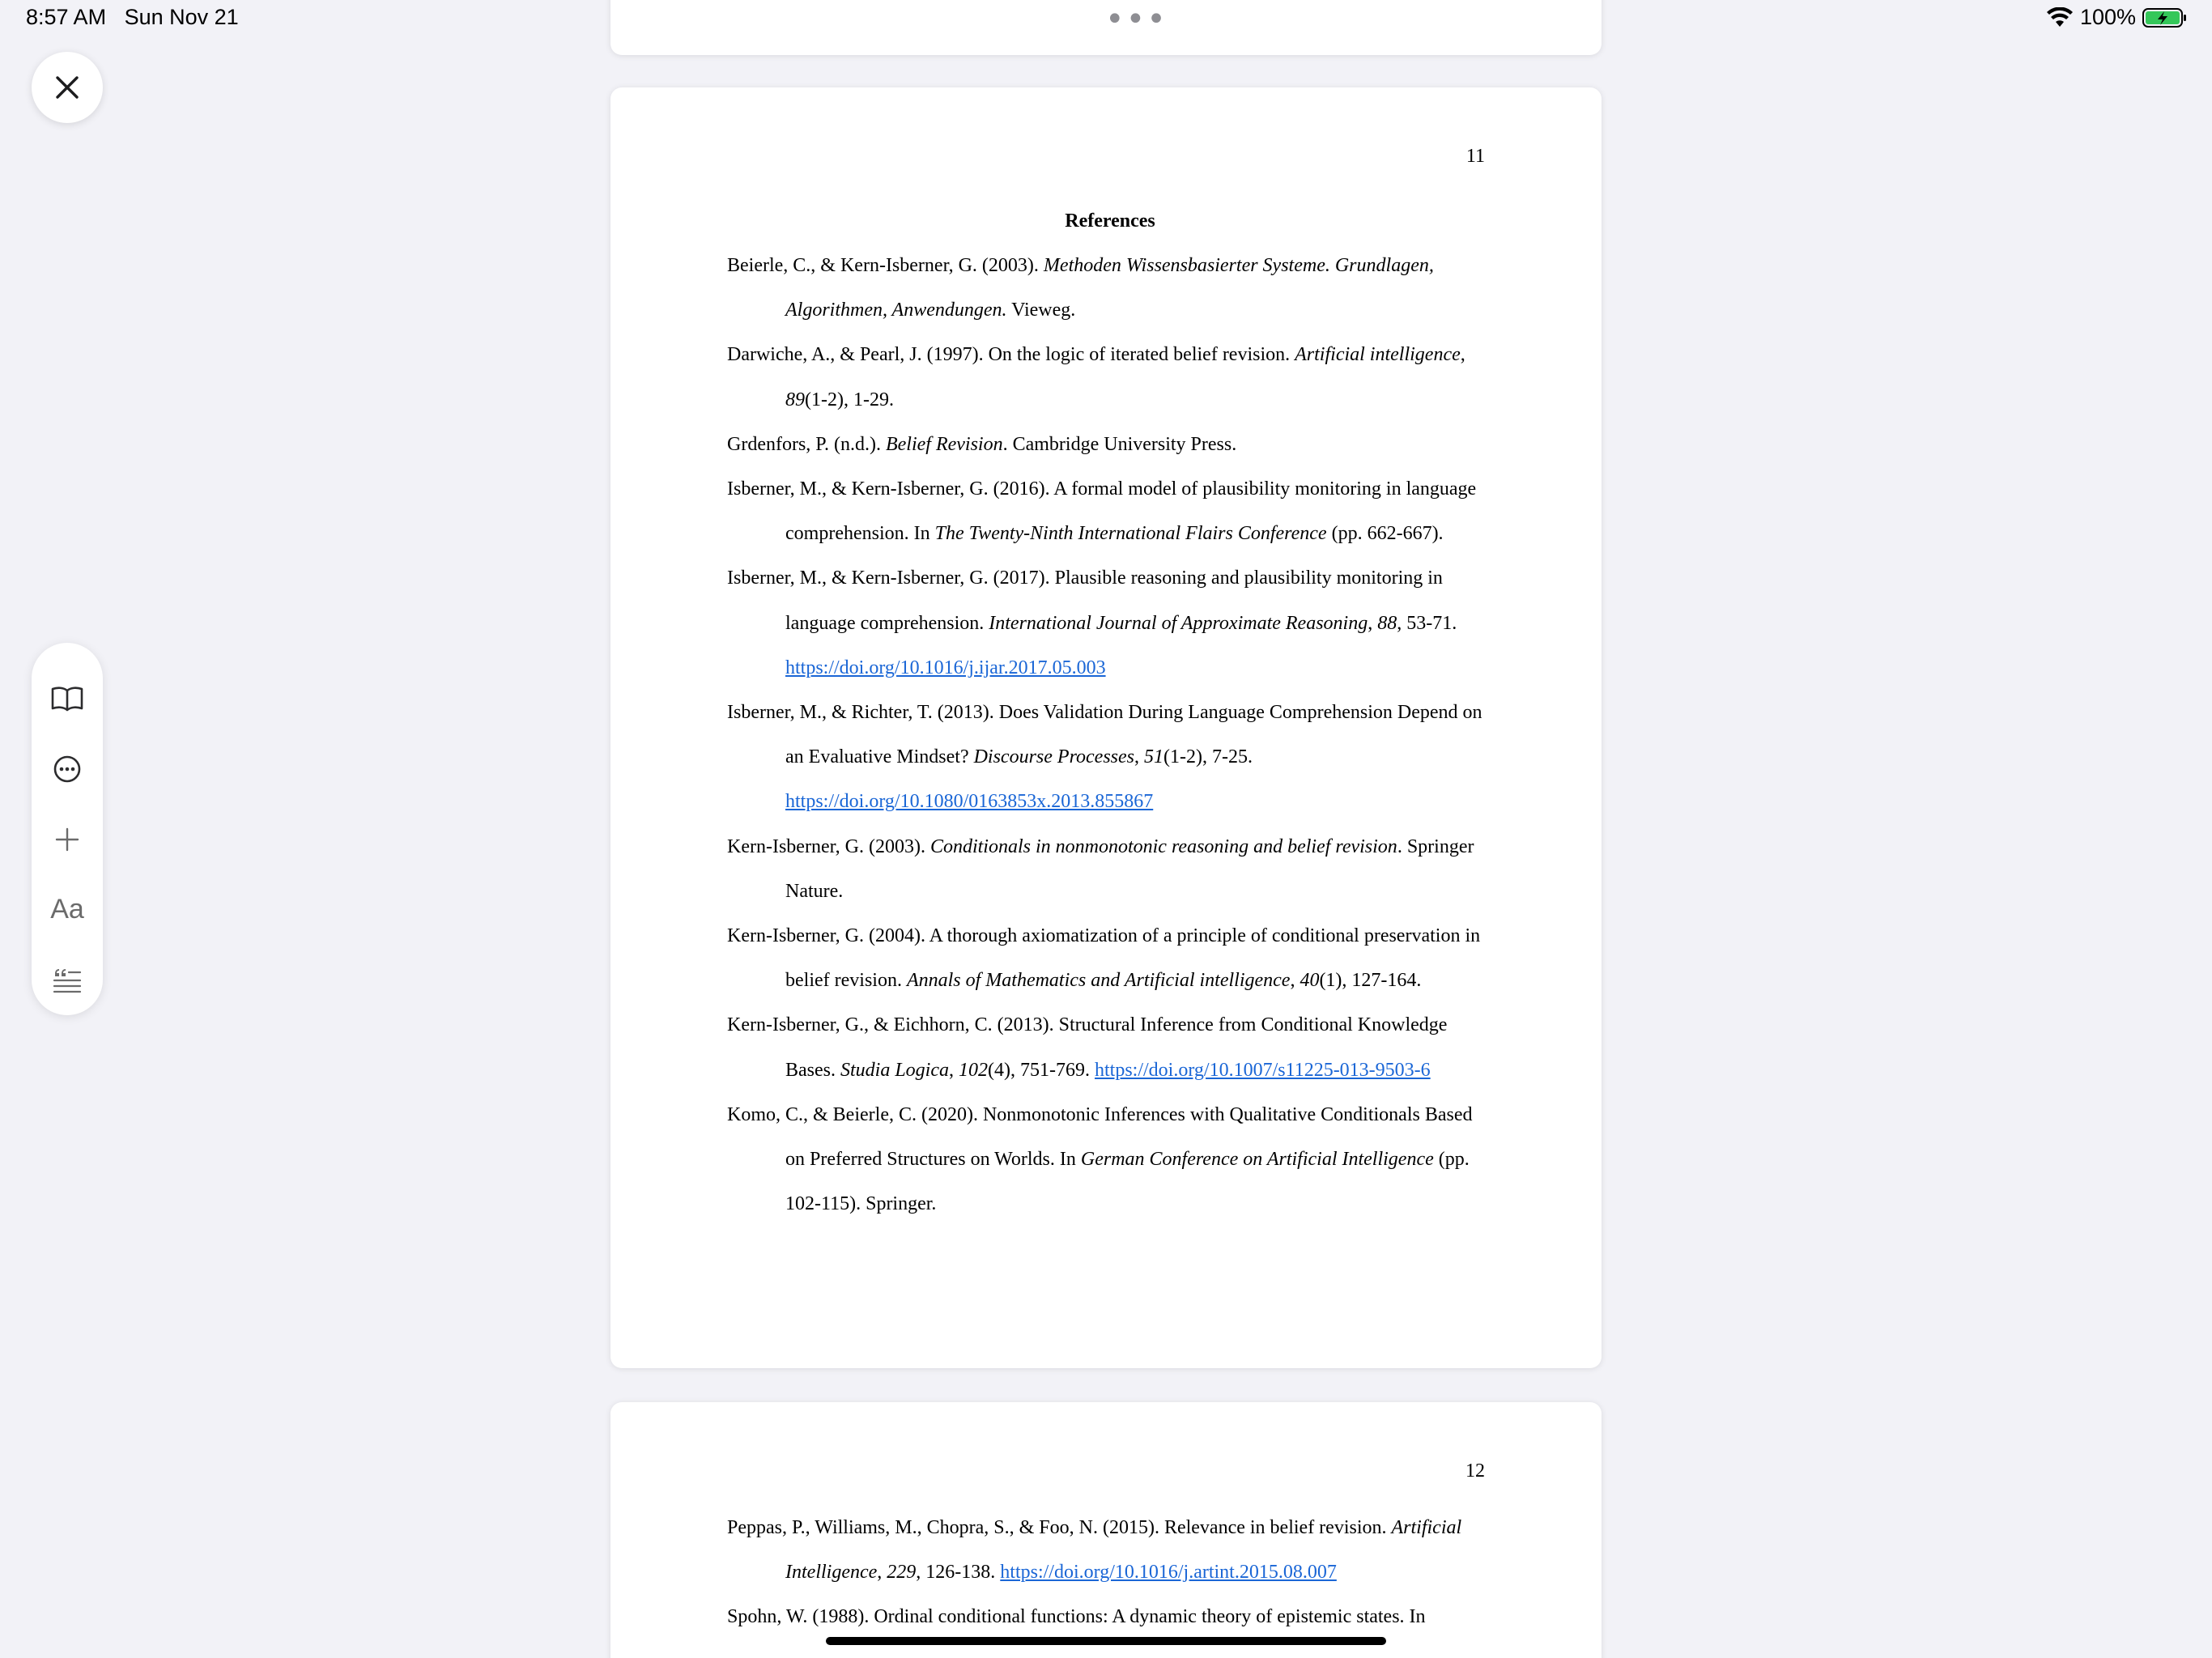  I want to click on add-button, so click(67, 840).